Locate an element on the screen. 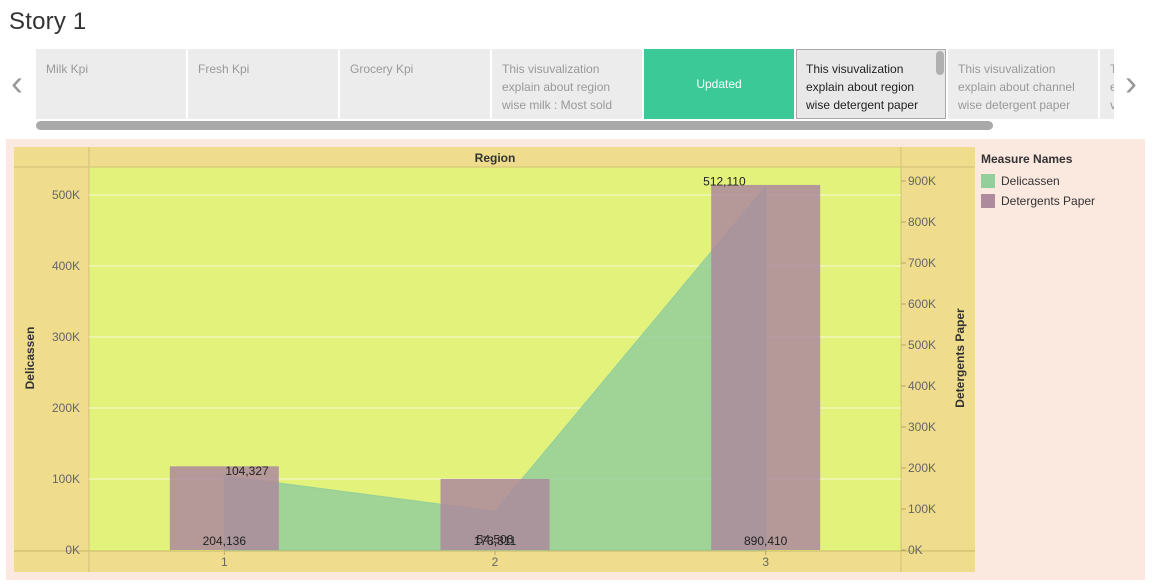  left-axis-title: Delicassen is located at coordinates (30, 358).